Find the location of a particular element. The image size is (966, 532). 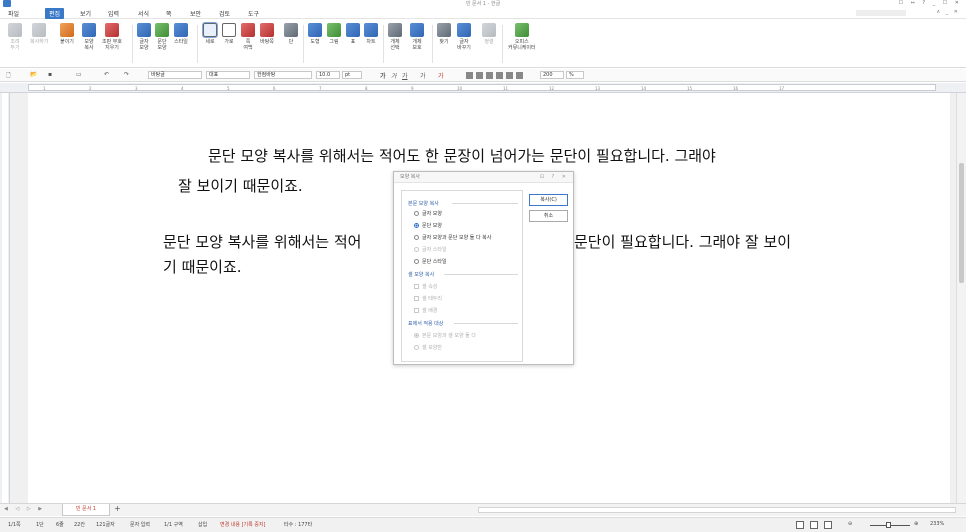

redo-icon: ↷ is located at coordinates (126, 74).